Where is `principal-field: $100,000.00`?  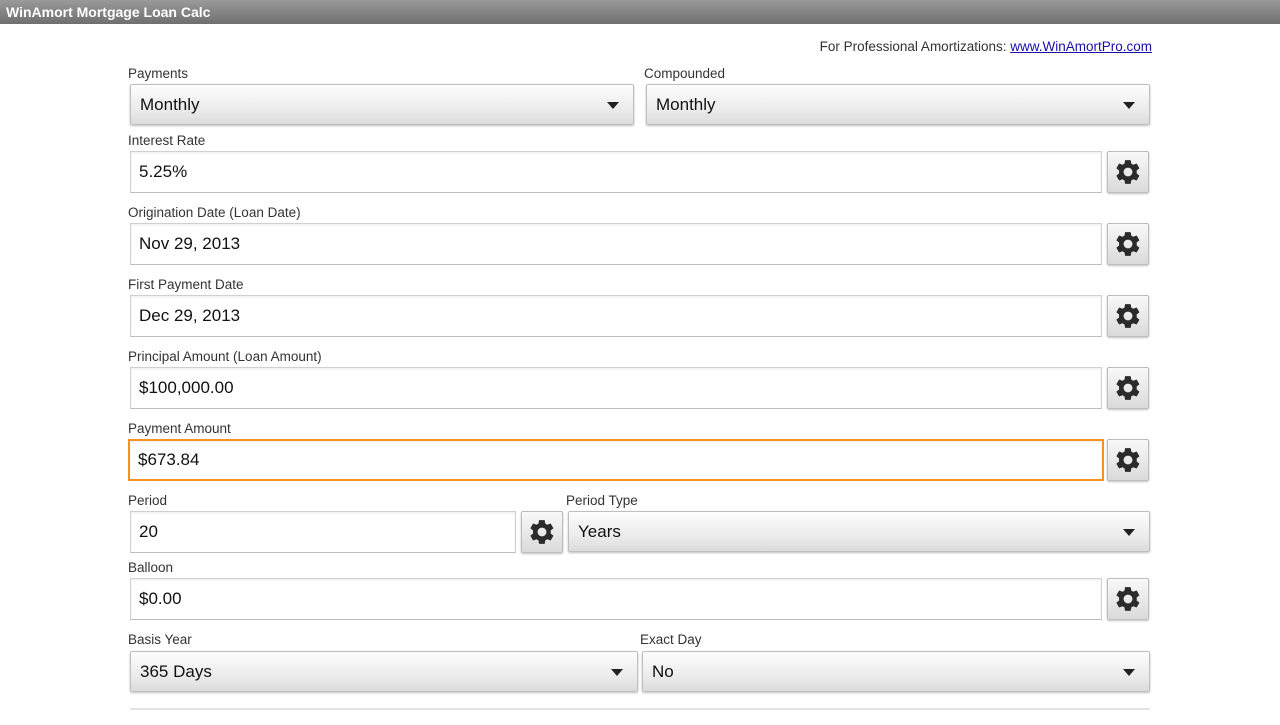
principal-field: $100,000.00 is located at coordinates (616, 388).